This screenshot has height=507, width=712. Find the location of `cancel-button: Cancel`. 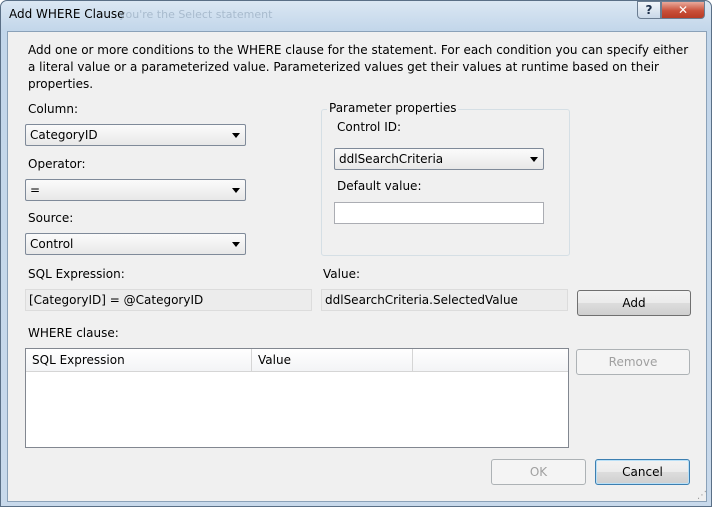

cancel-button: Cancel is located at coordinates (642, 472).